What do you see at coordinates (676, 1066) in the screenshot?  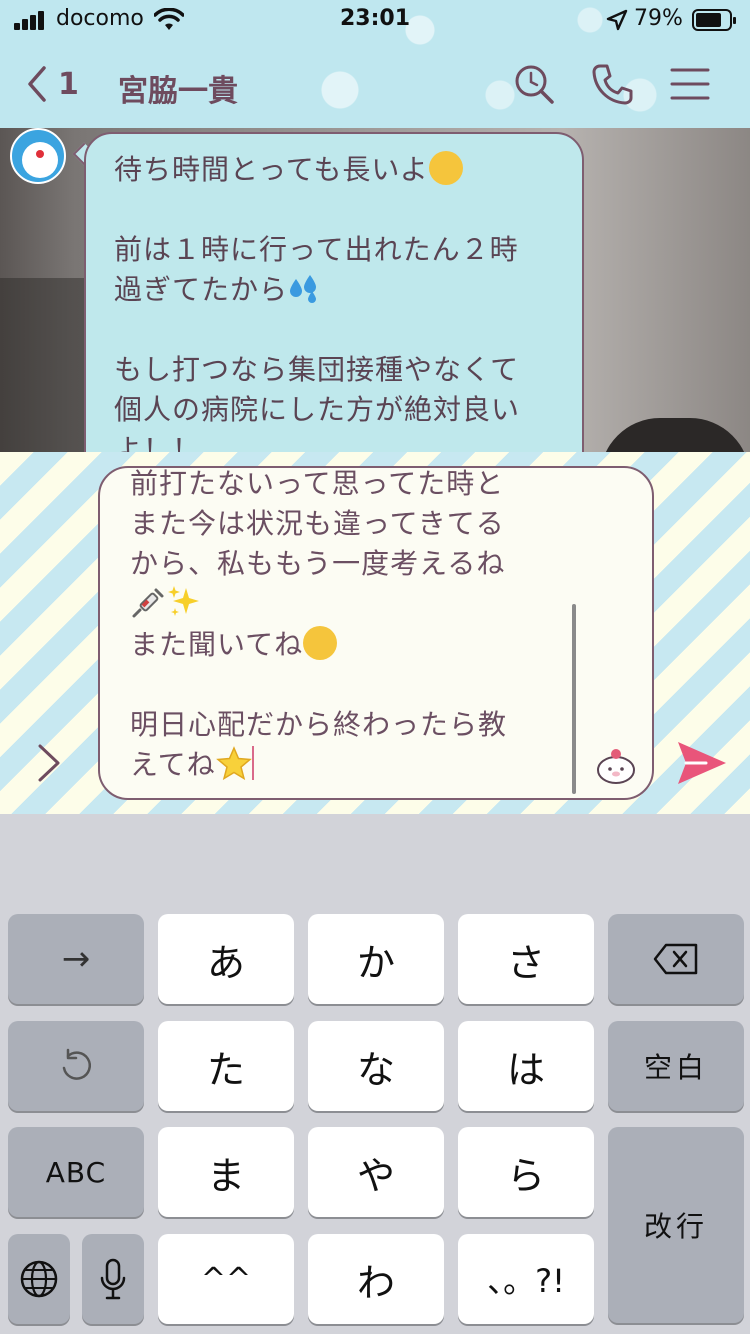 I see `space-key: 空白` at bounding box center [676, 1066].